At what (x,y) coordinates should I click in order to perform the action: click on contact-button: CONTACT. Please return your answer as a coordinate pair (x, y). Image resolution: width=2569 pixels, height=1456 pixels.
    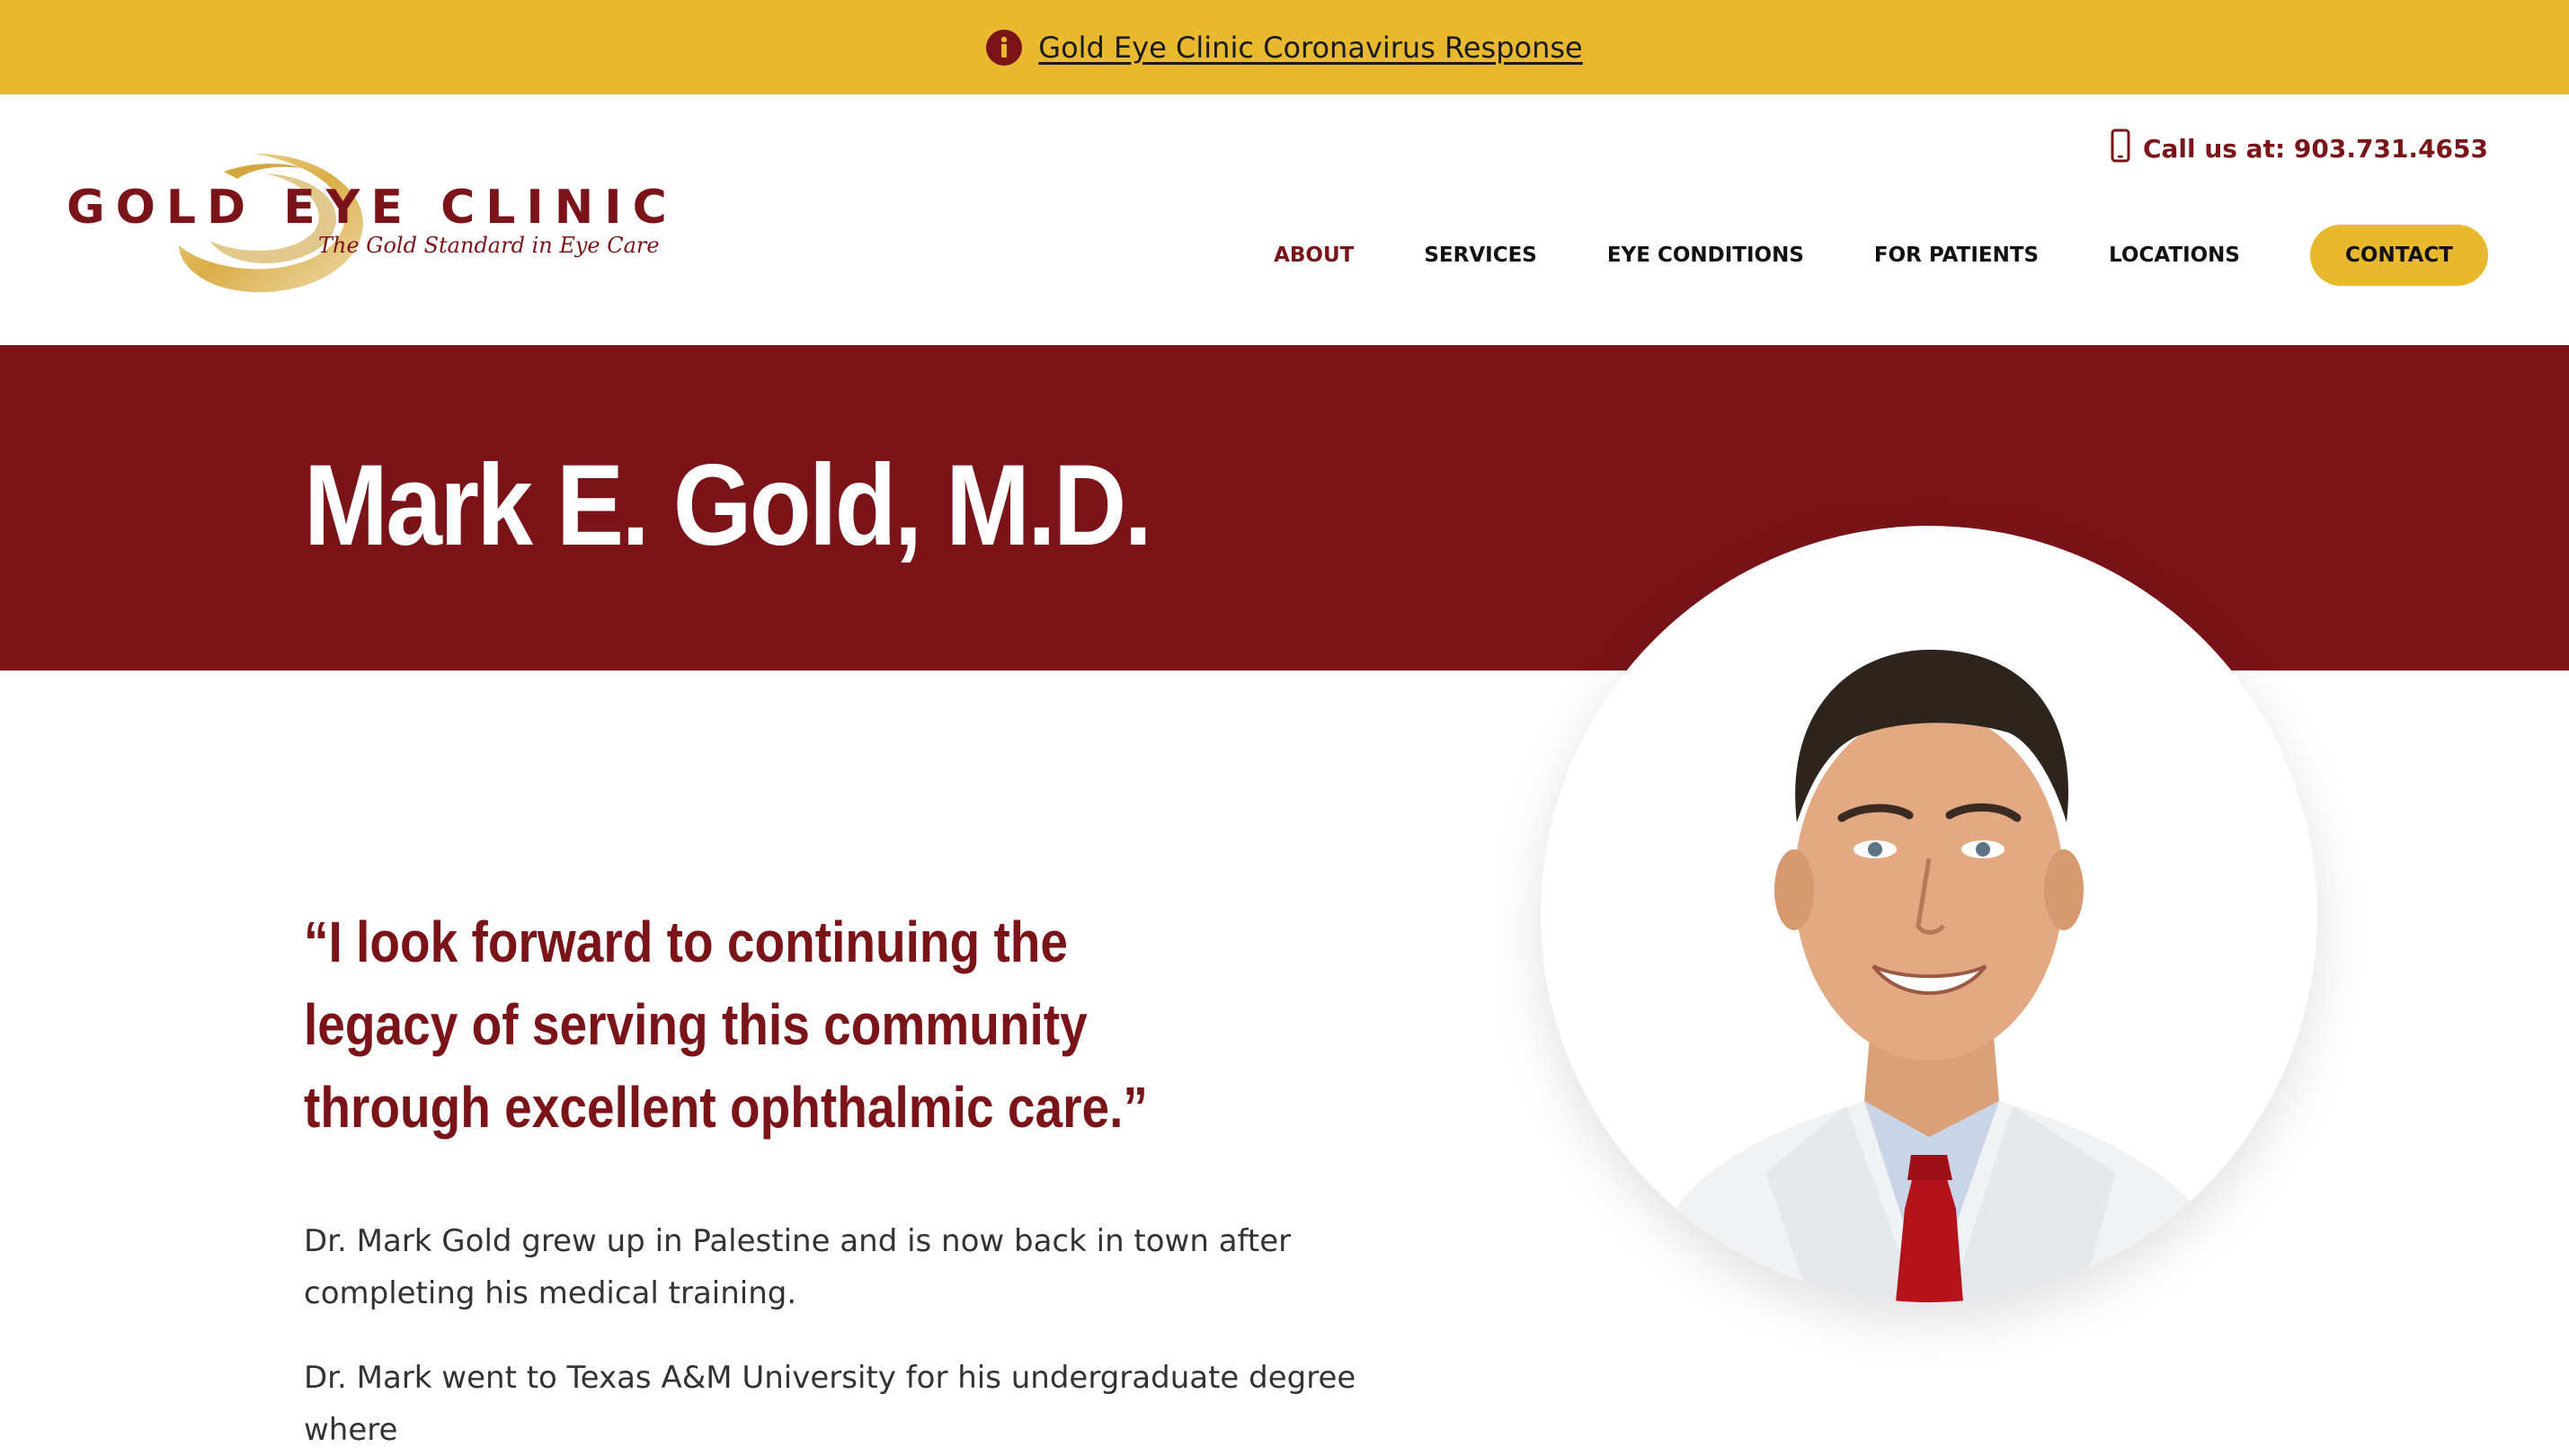
    Looking at the image, I should click on (2399, 256).